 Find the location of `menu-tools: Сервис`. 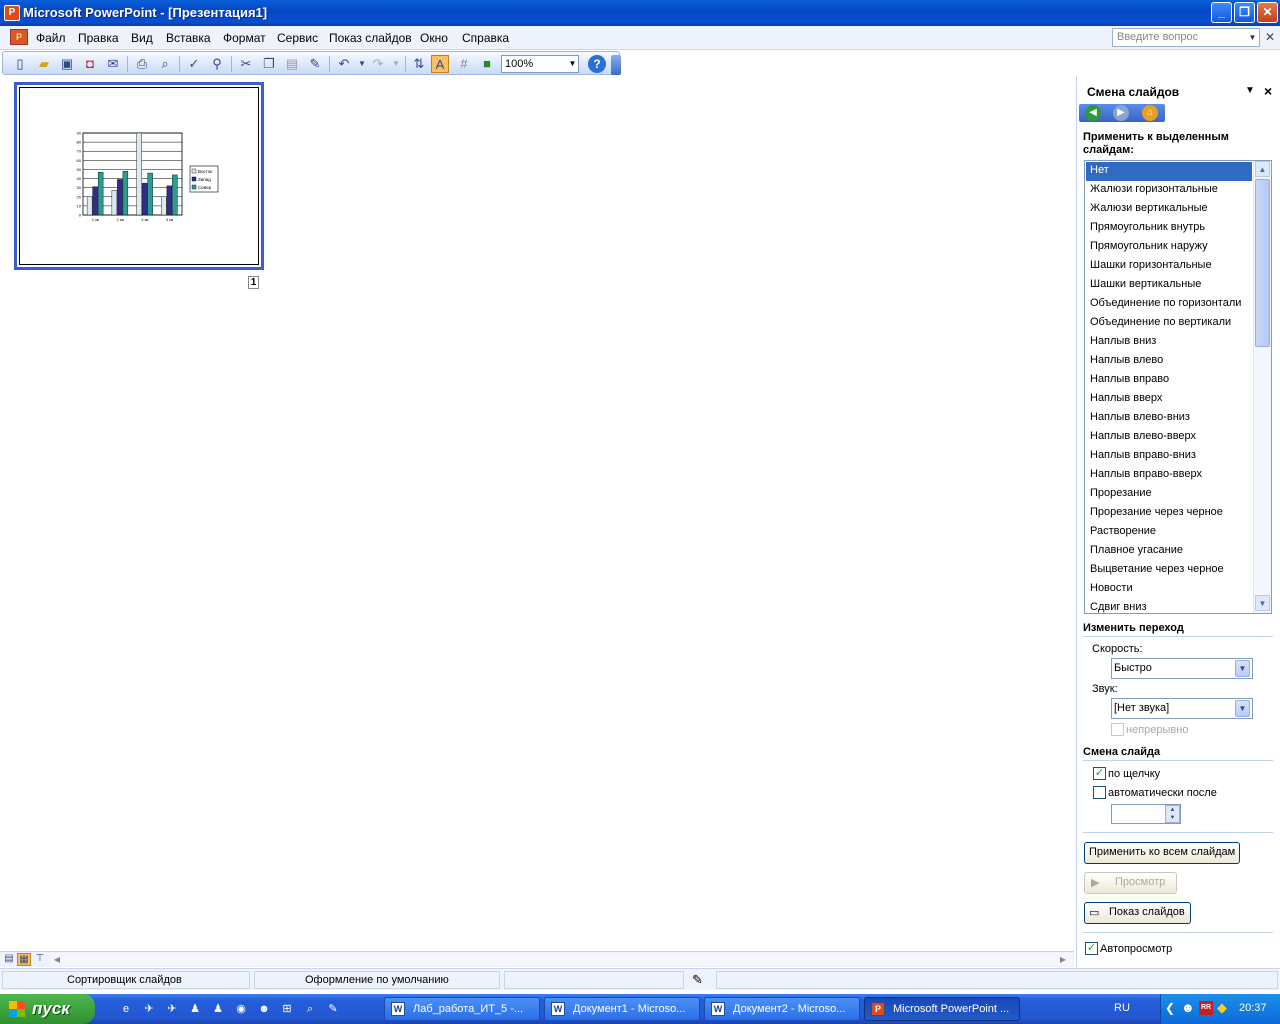

menu-tools: Сервис is located at coordinates (297, 38).